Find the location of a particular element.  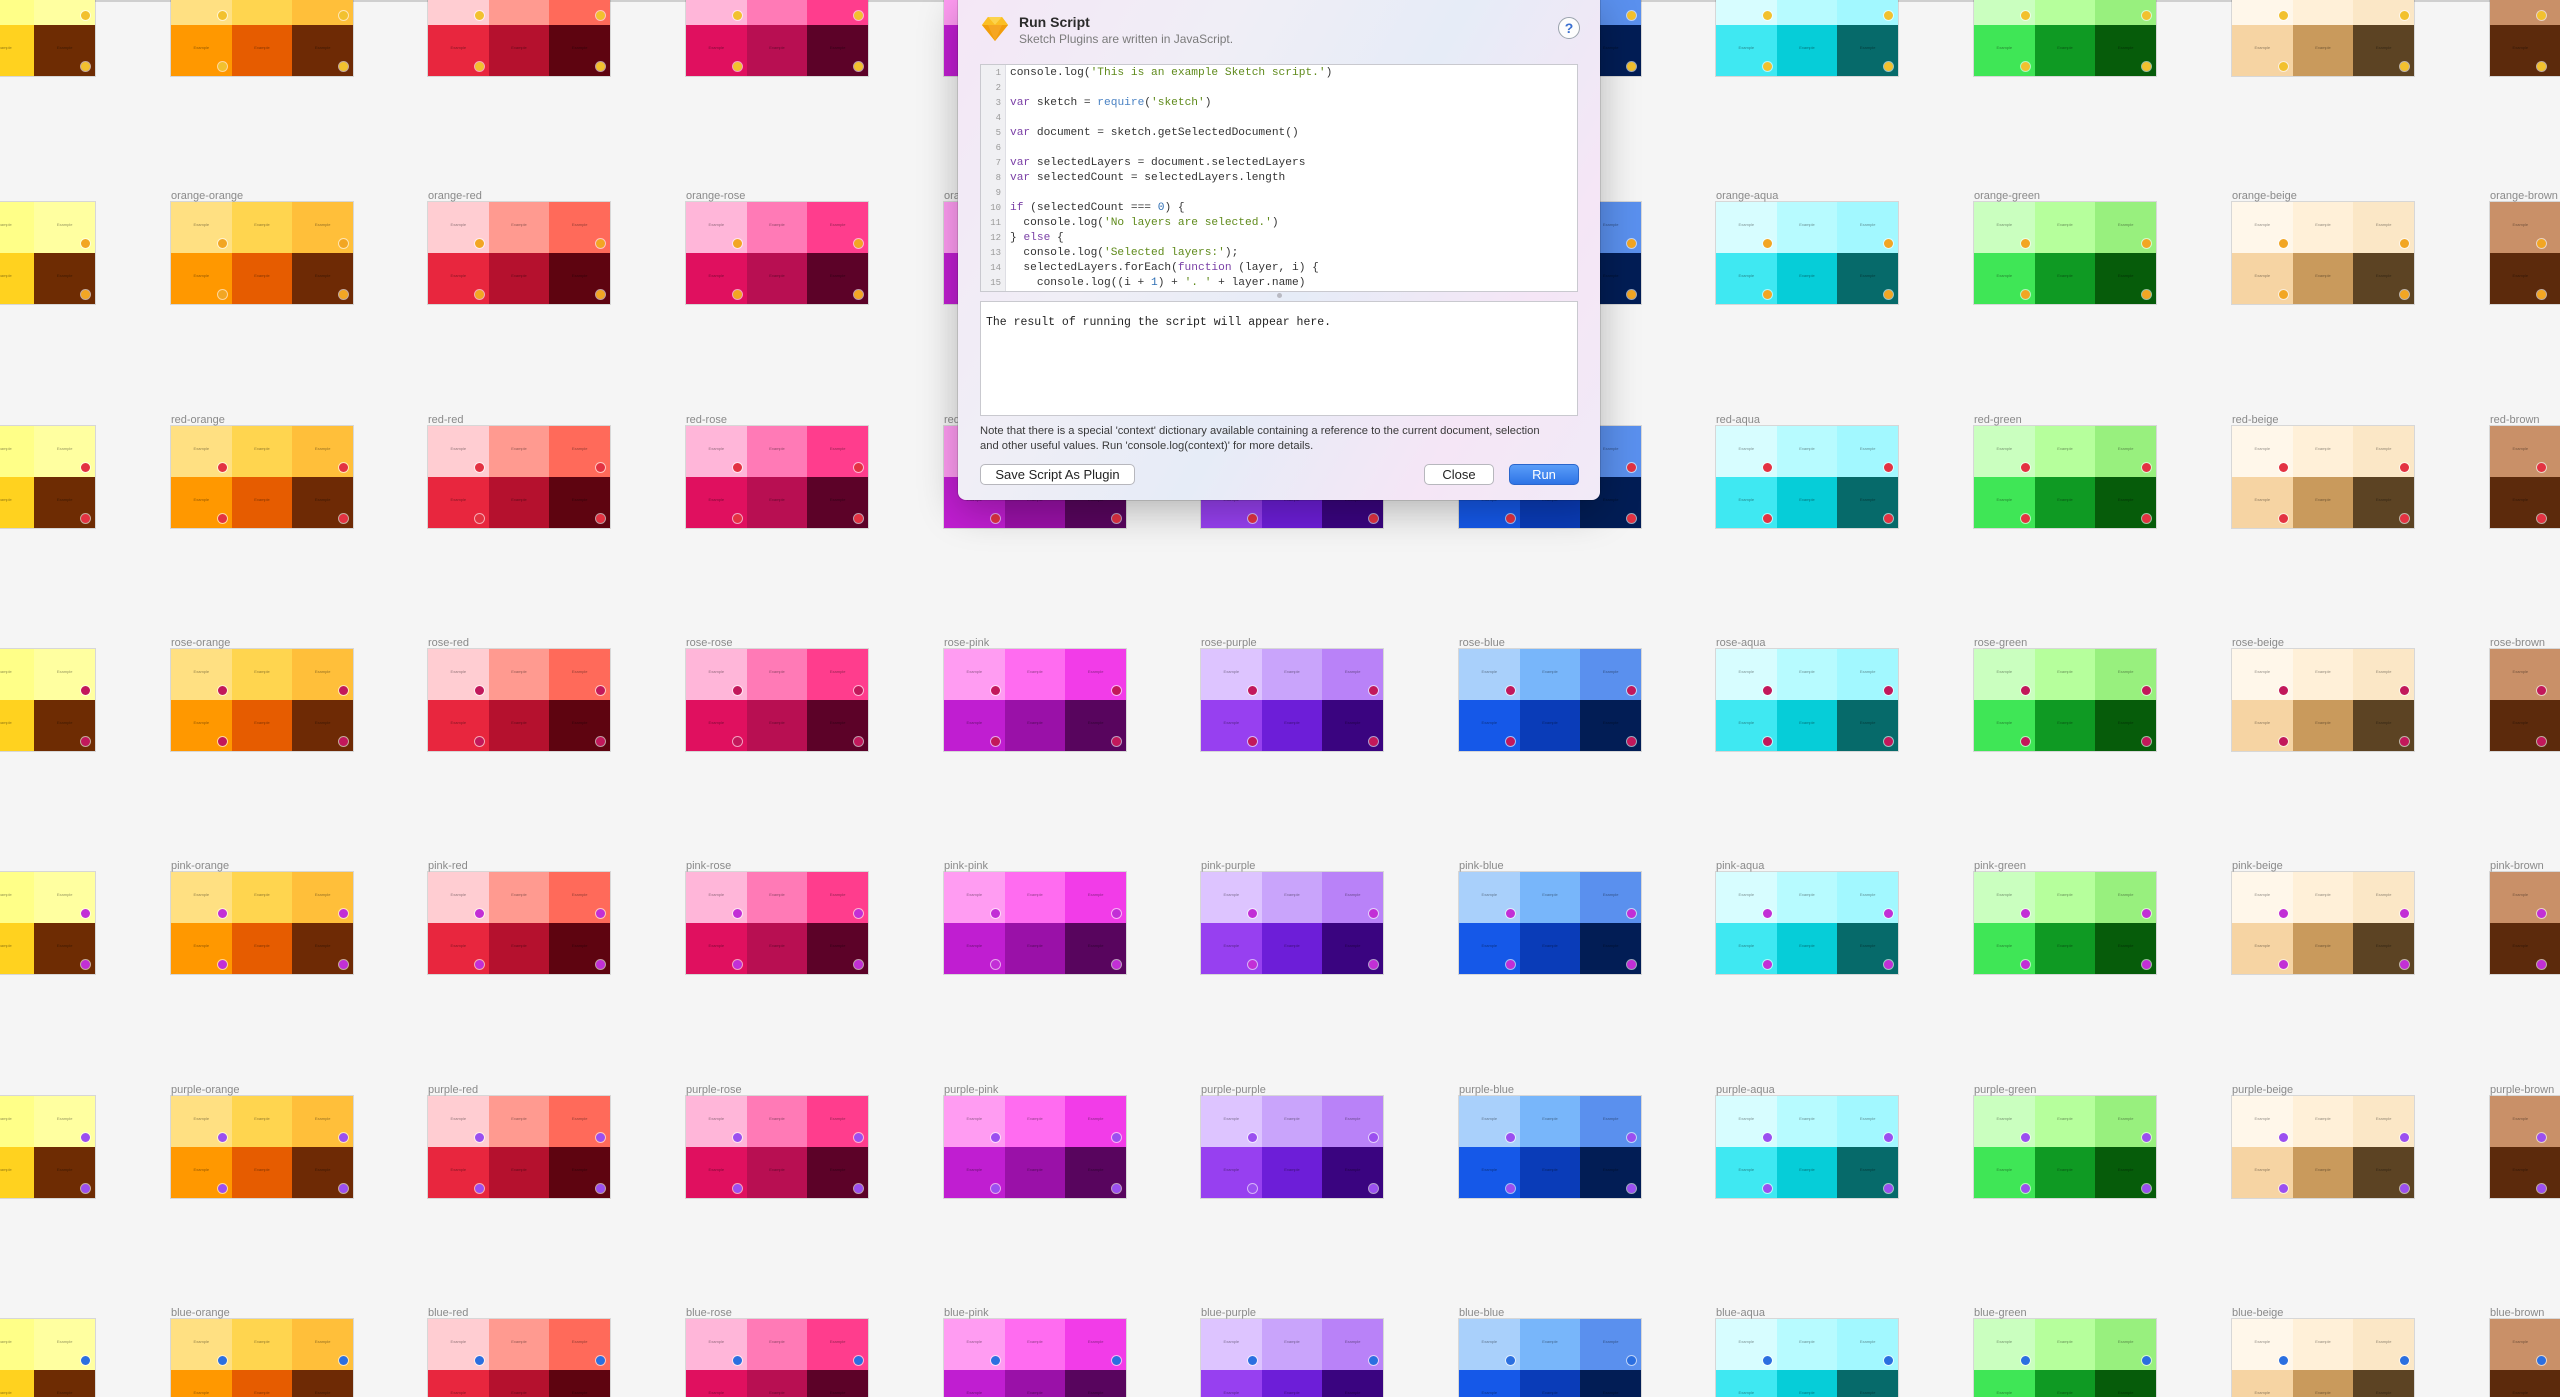

artboard-label: rose-rose is located at coordinates (709, 643).